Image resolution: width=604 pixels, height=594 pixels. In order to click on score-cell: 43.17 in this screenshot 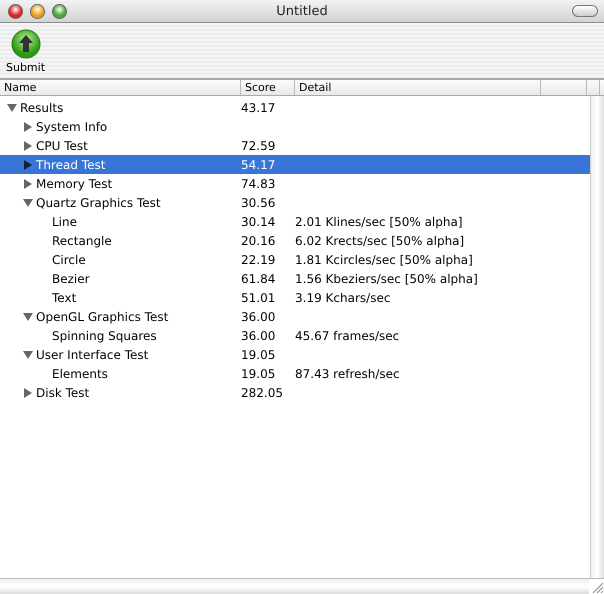, I will do `click(258, 107)`.